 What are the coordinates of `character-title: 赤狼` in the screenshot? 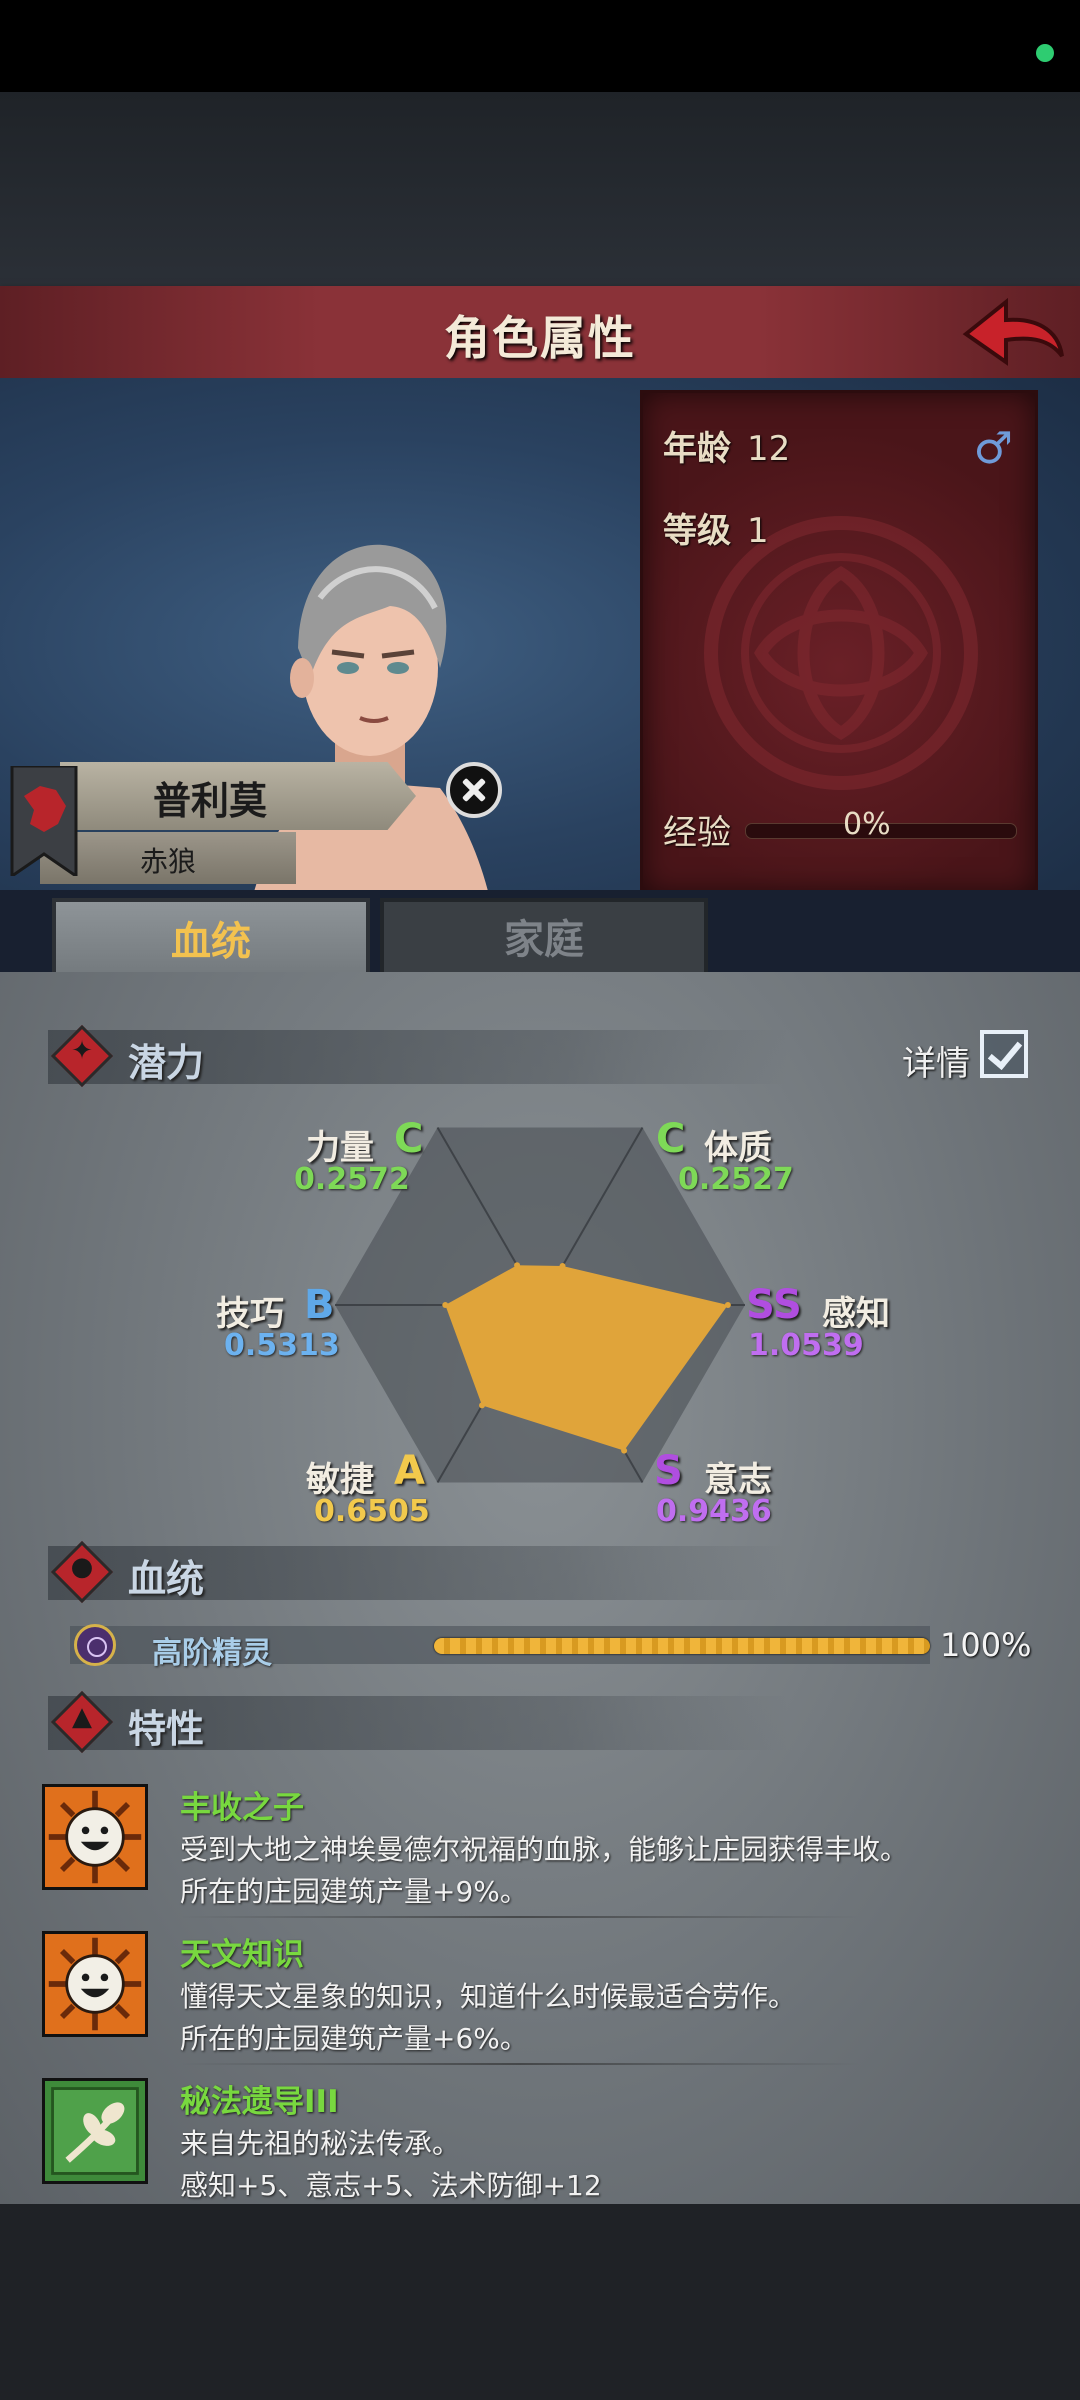 It's located at (167, 861).